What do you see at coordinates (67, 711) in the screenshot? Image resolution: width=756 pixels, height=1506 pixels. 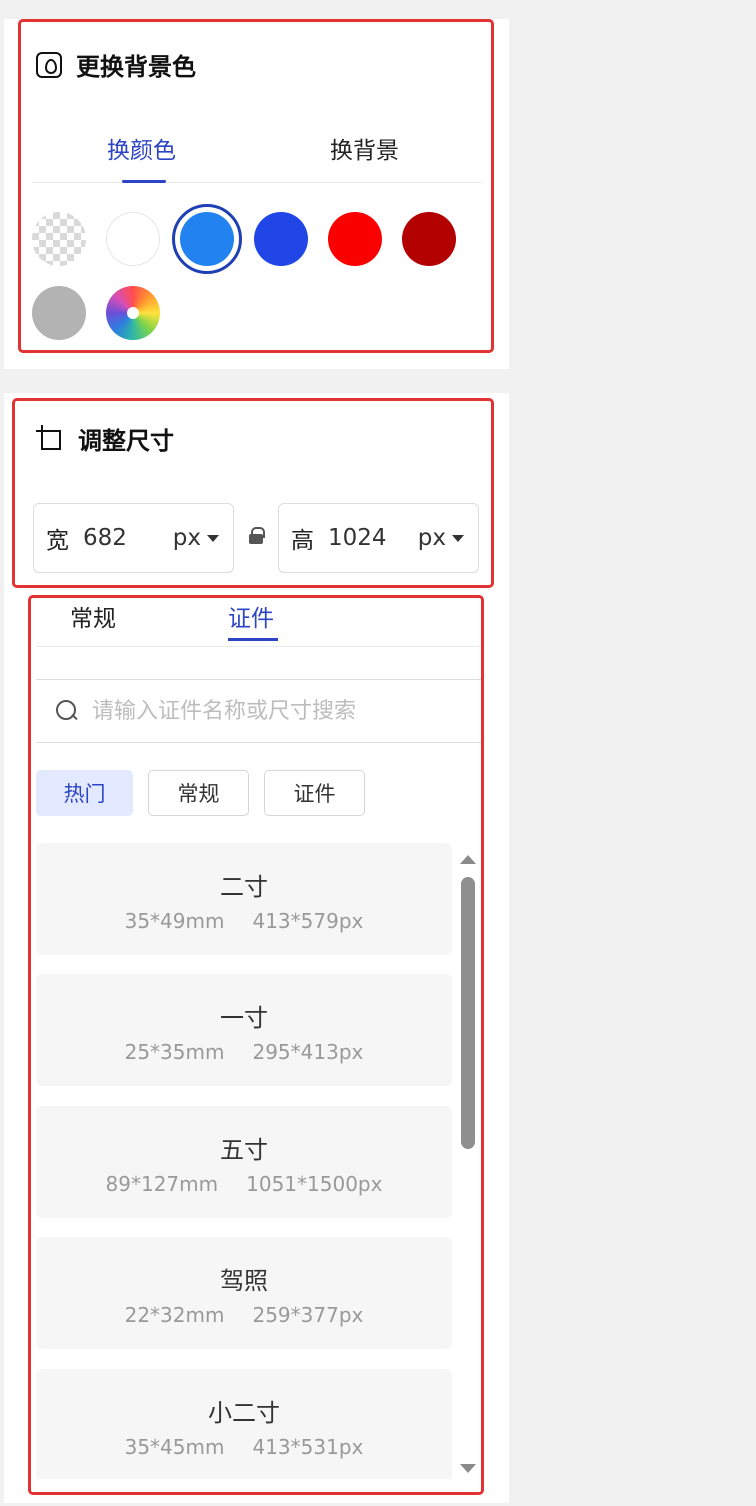 I see `search-icon` at bounding box center [67, 711].